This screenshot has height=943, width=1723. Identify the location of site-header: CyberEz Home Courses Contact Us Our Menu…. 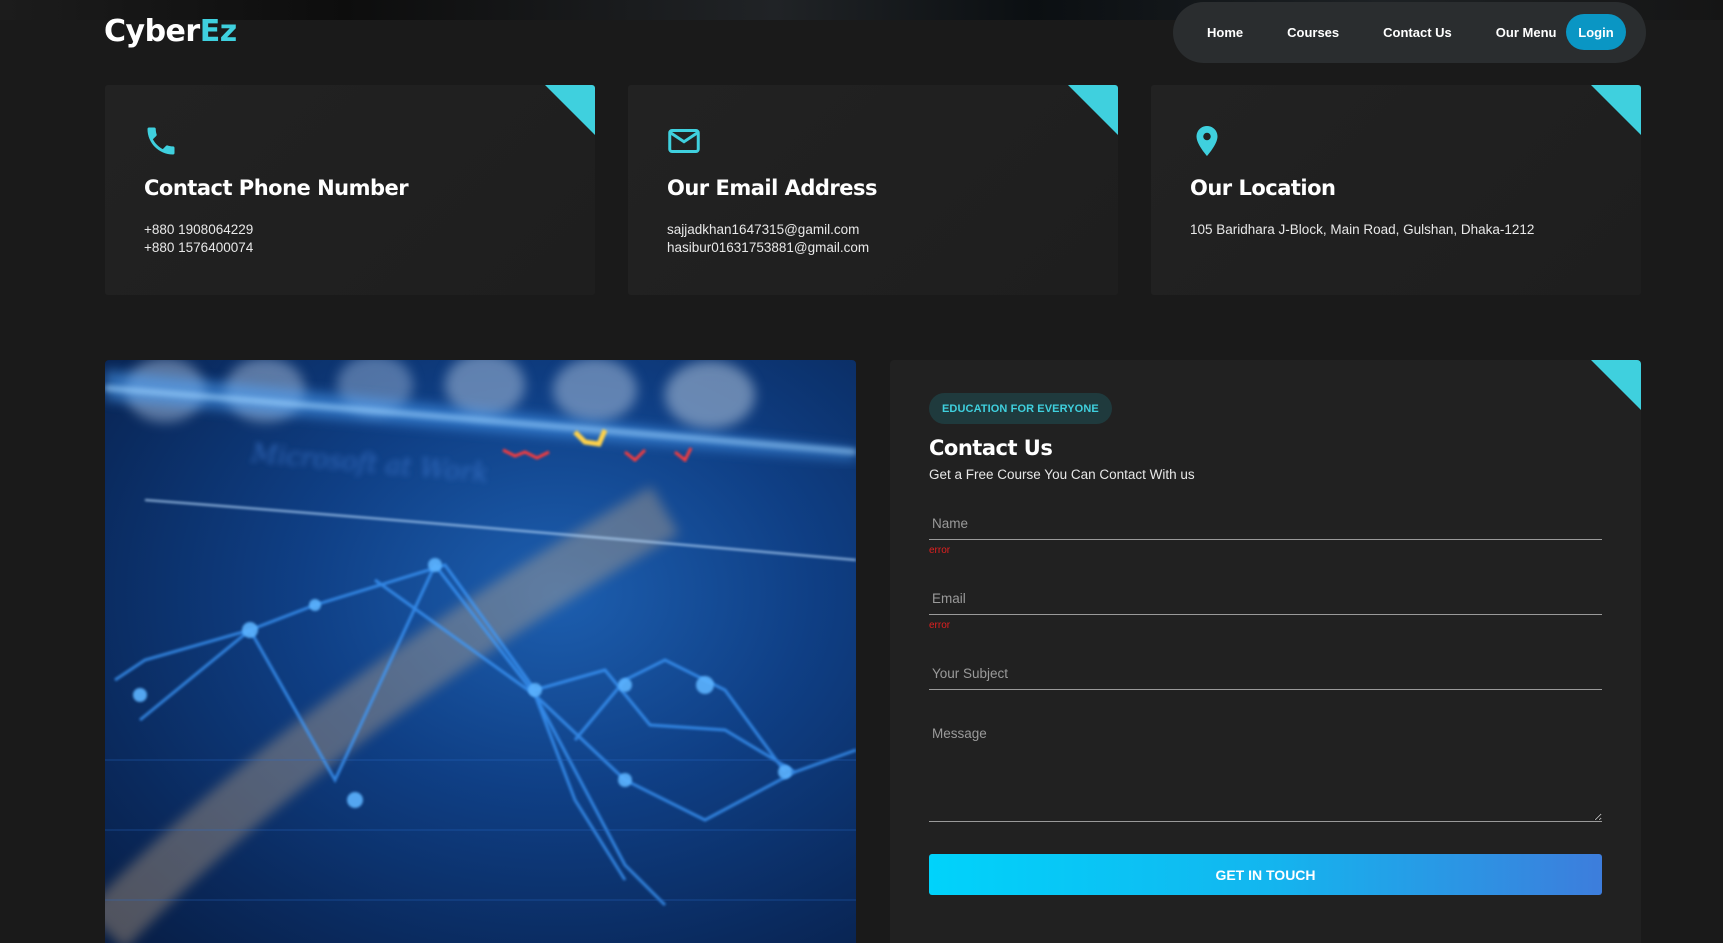
(861, 33).